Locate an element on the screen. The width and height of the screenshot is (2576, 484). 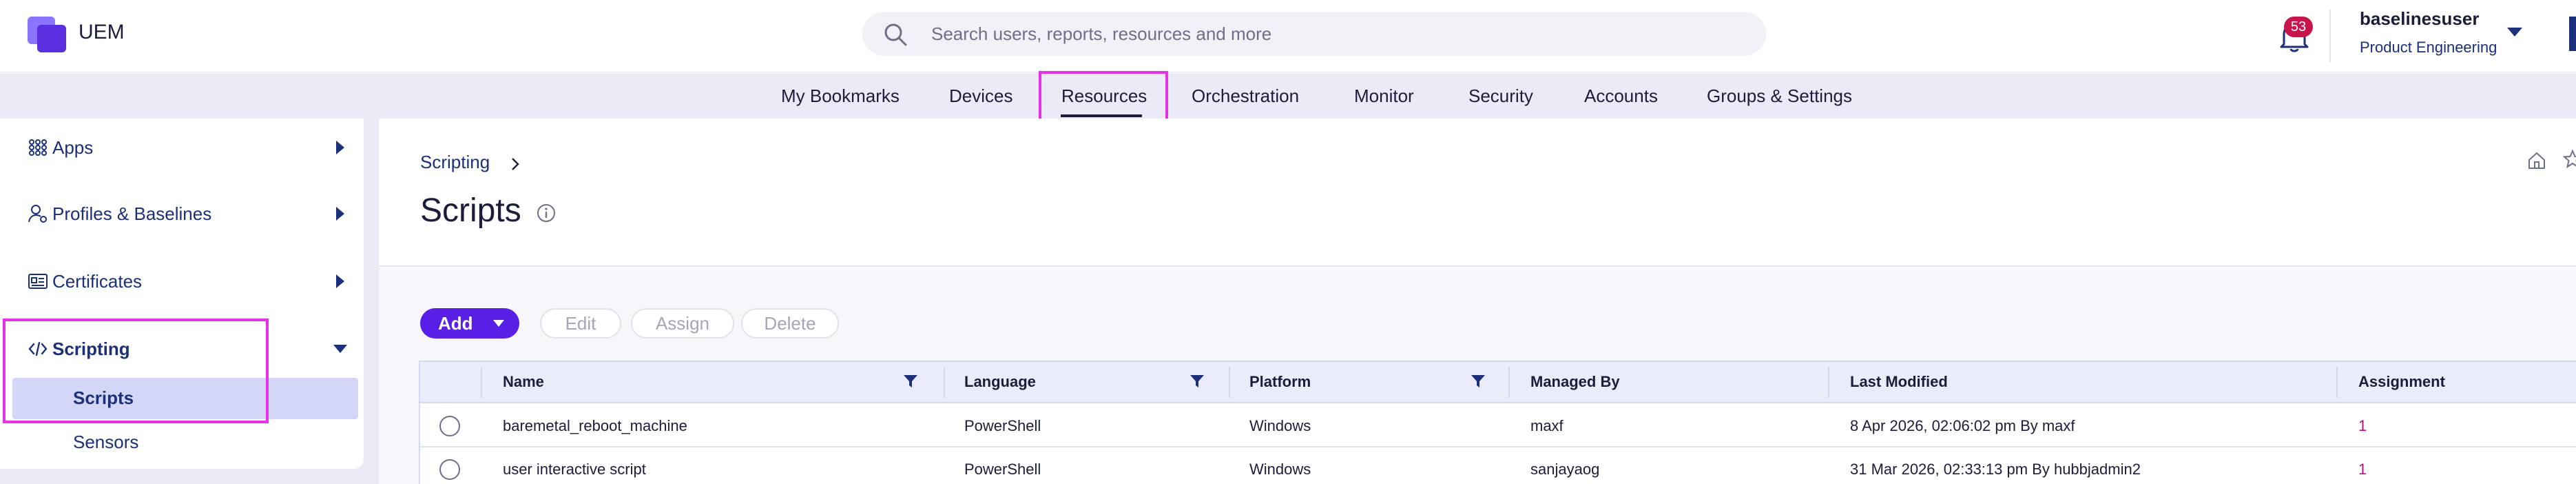
column-header-last-modified: Last Modified is located at coordinates (1899, 382).